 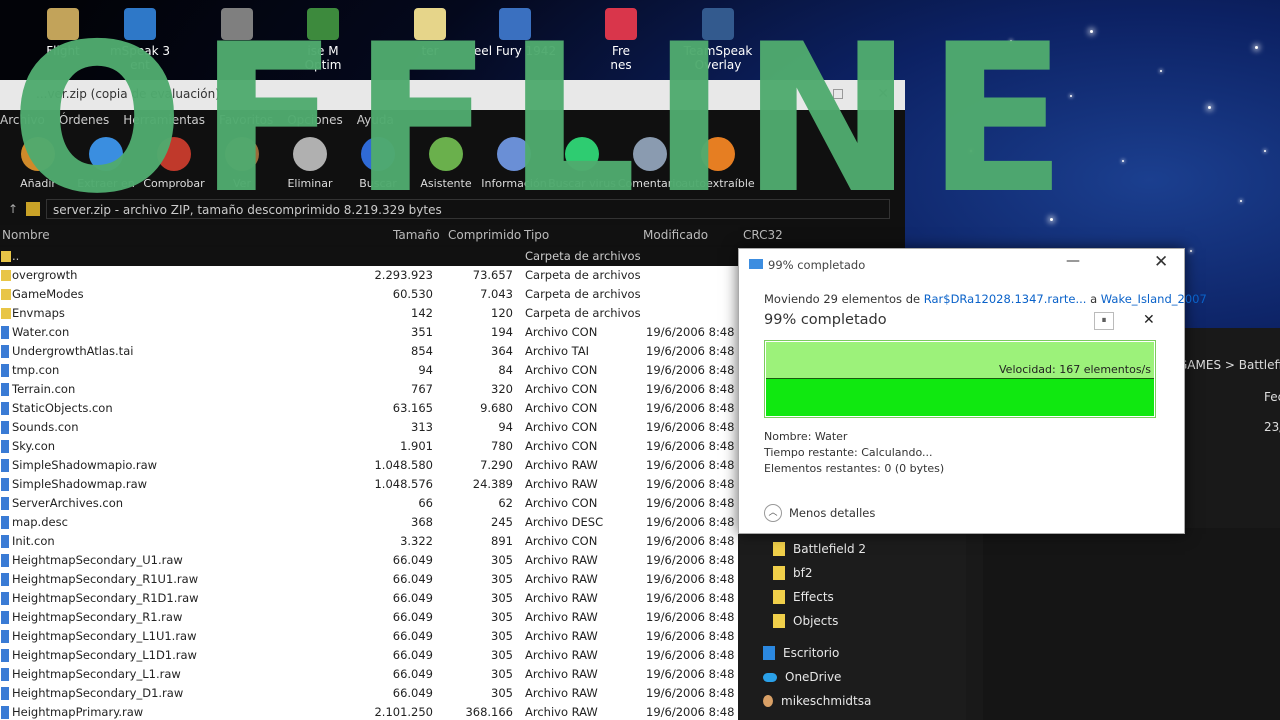 What do you see at coordinates (854, 468) in the screenshot?
I see `items-remaining: Elementos restantes: 0 (0 bytes)` at bounding box center [854, 468].